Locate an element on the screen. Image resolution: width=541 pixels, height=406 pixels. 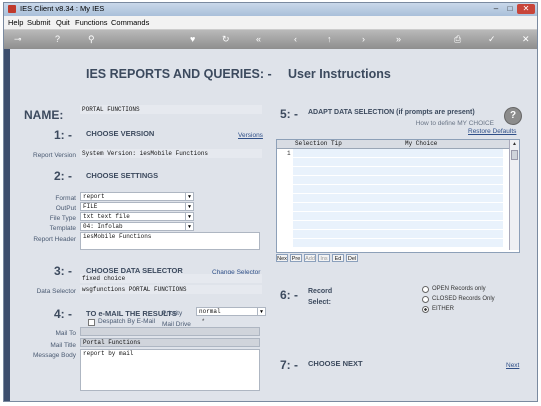
window-title: IES Client v8.34 : My IES is located at coordinates (62, 8).